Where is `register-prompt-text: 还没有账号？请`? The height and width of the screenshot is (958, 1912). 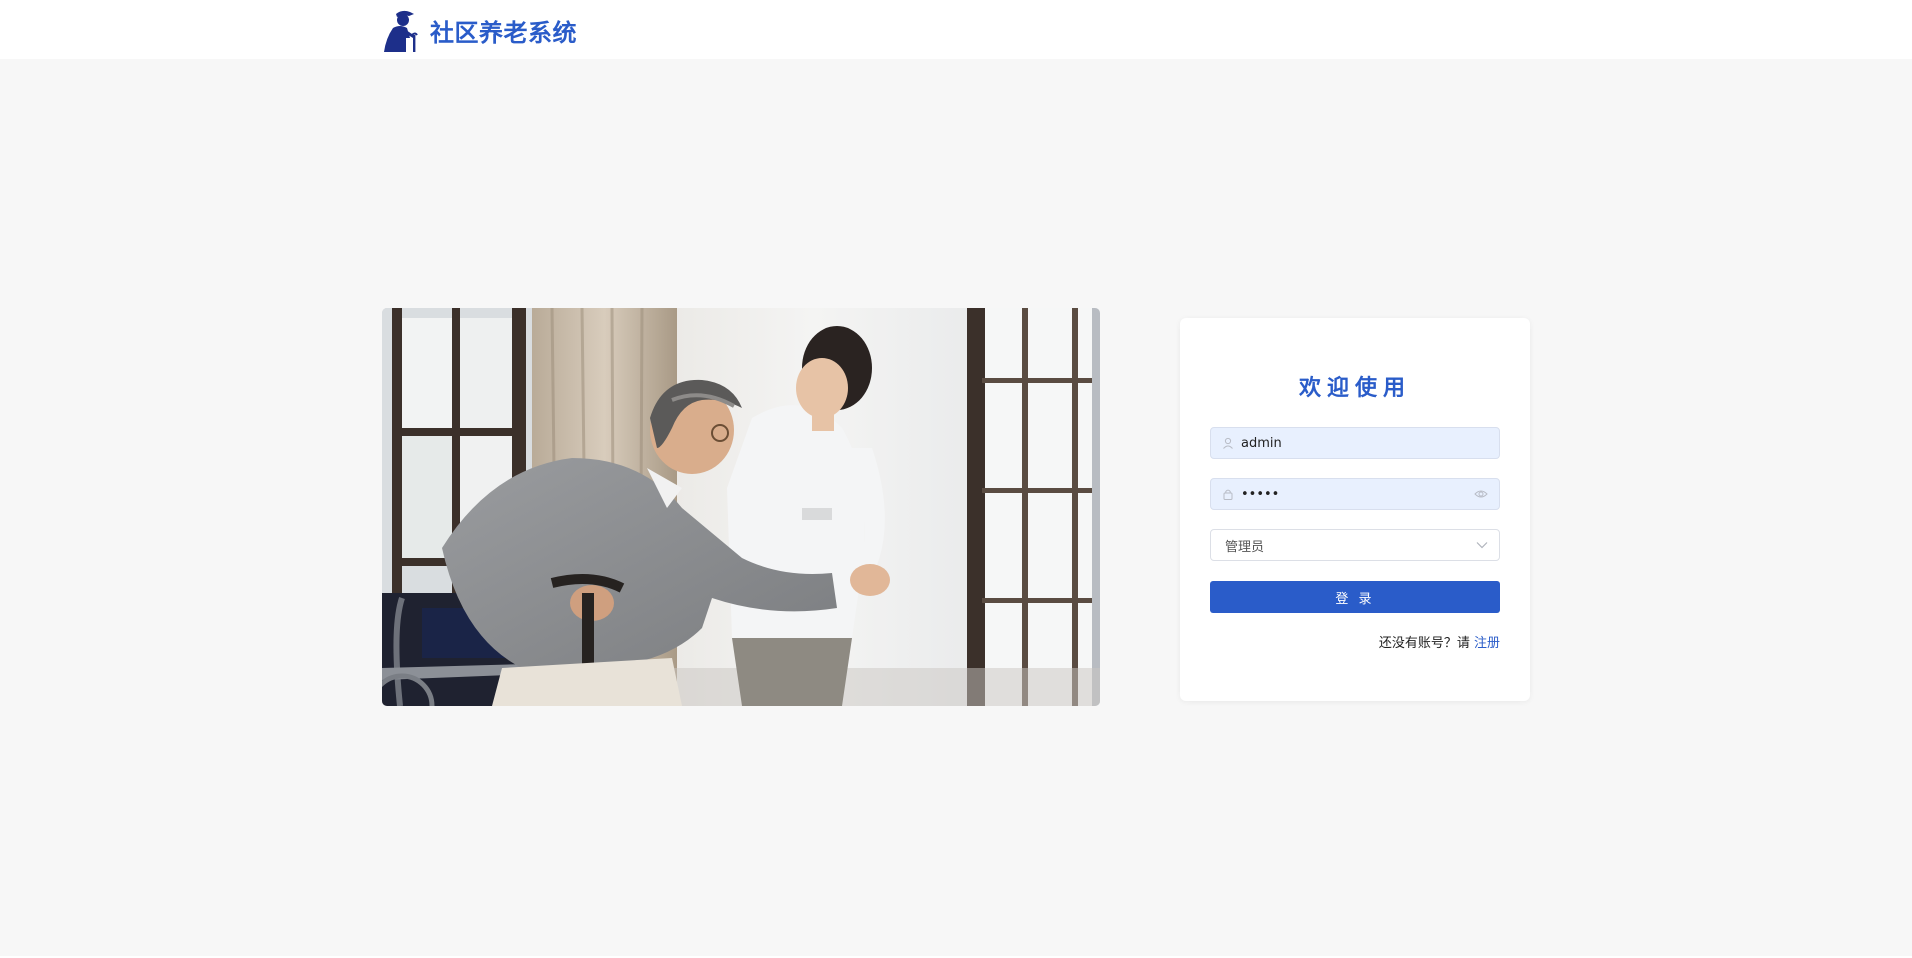 register-prompt-text: 还没有账号？请 is located at coordinates (1426, 643).